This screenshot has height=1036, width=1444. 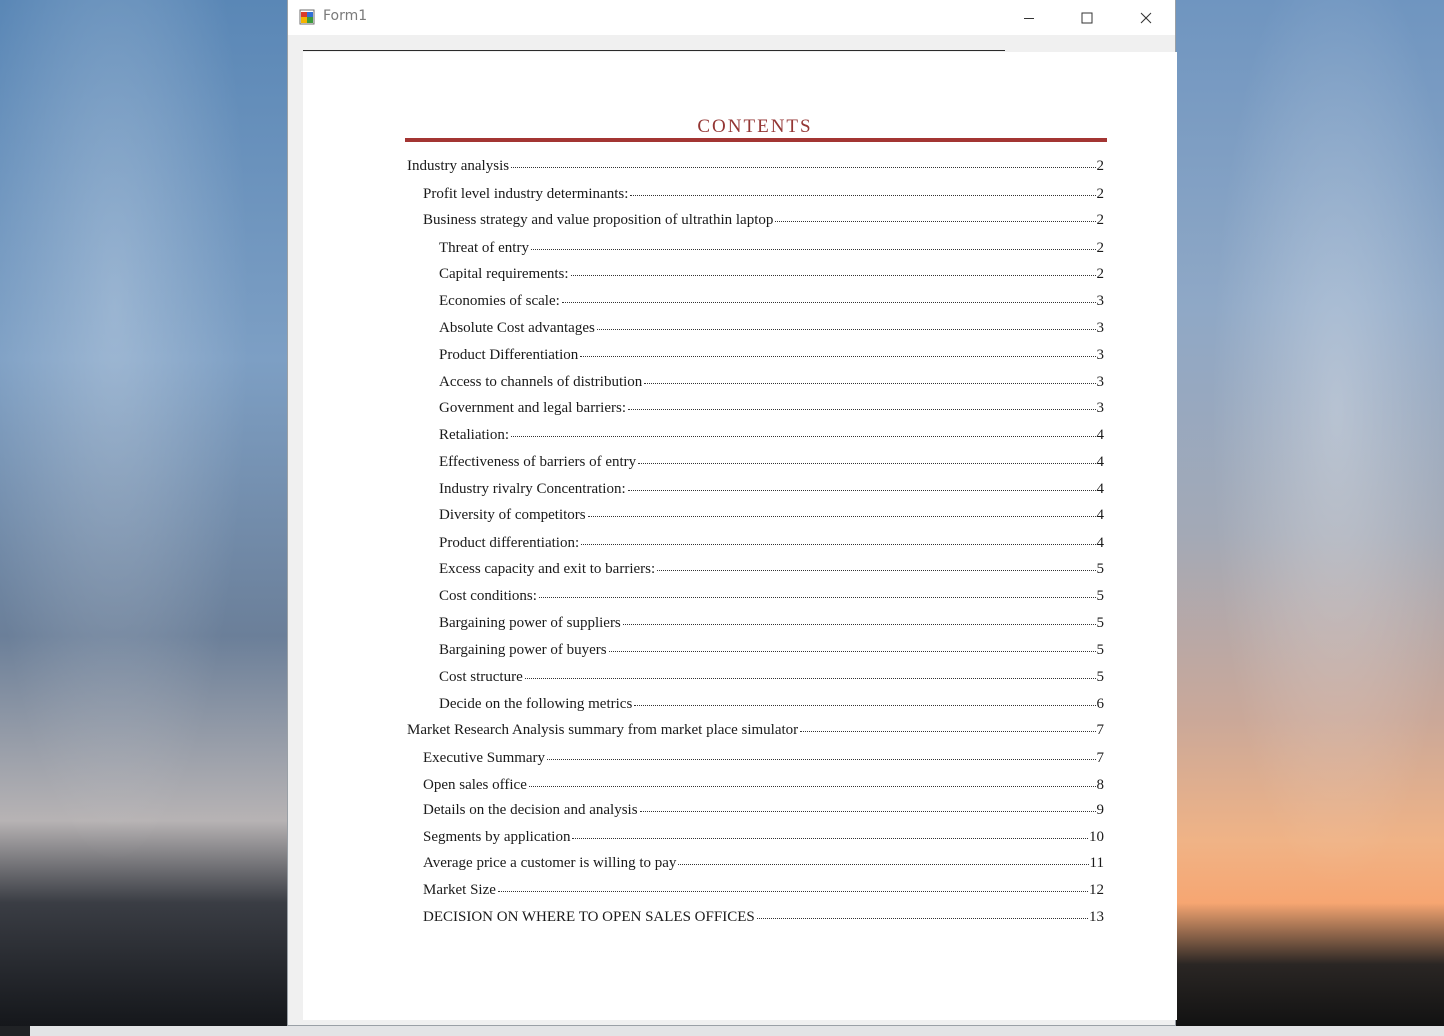 What do you see at coordinates (771, 248) in the screenshot?
I see `toc-entry: Threat of entry 2` at bounding box center [771, 248].